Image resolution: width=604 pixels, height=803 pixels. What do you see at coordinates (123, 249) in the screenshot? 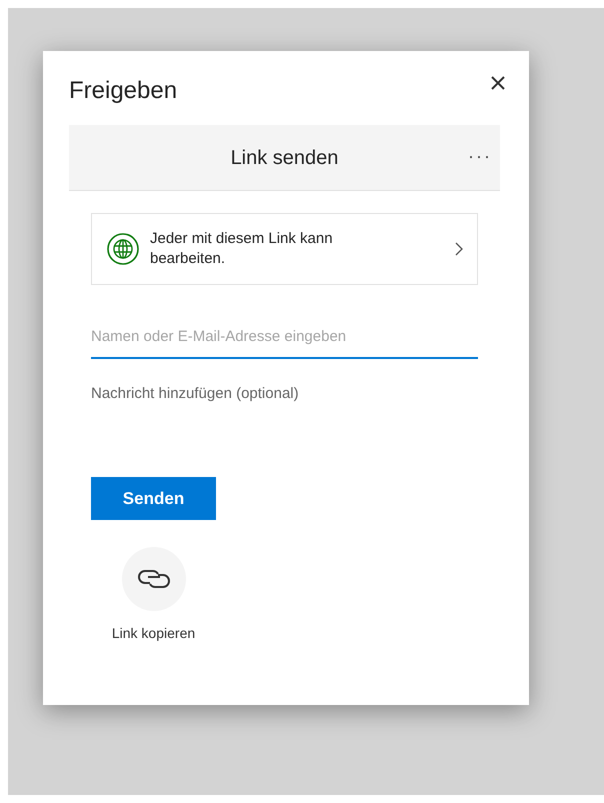
I see `globe-icon` at bounding box center [123, 249].